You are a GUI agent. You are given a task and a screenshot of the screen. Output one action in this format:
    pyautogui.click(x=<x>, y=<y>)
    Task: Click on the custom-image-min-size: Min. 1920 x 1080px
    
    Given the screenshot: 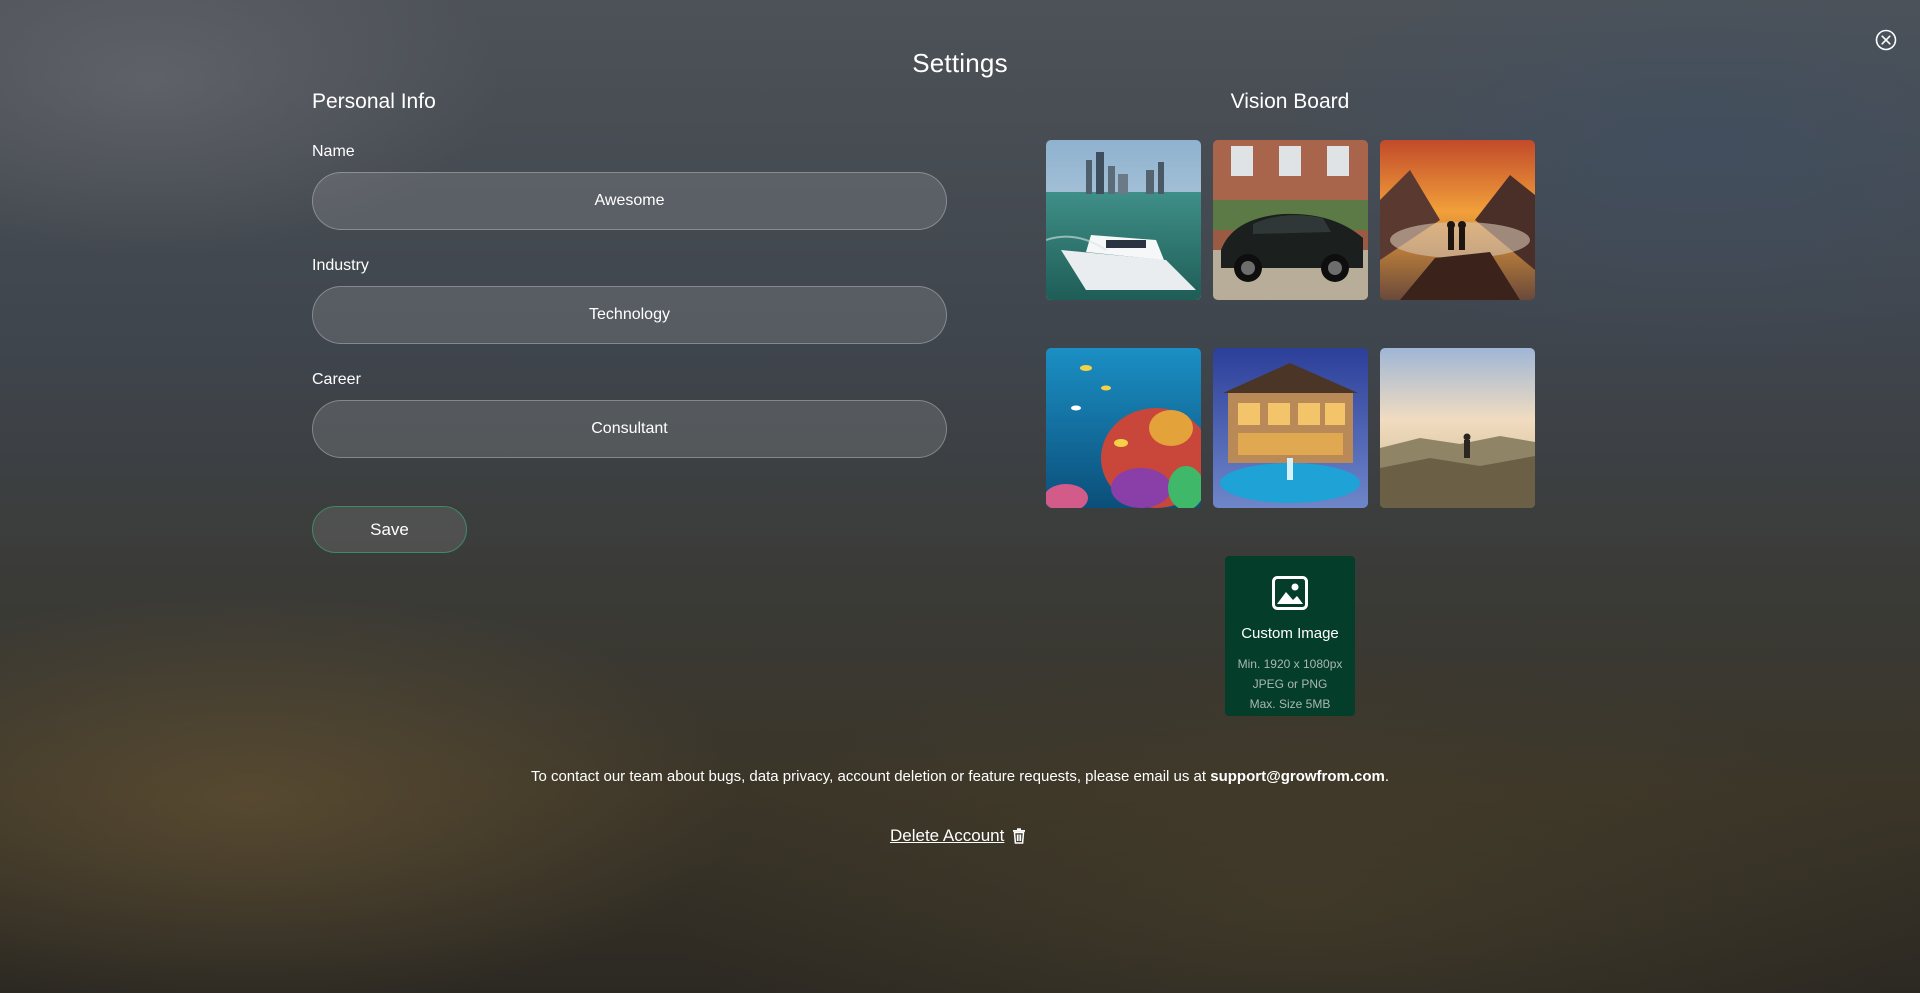 What is the action you would take?
    pyautogui.click(x=1290, y=664)
    